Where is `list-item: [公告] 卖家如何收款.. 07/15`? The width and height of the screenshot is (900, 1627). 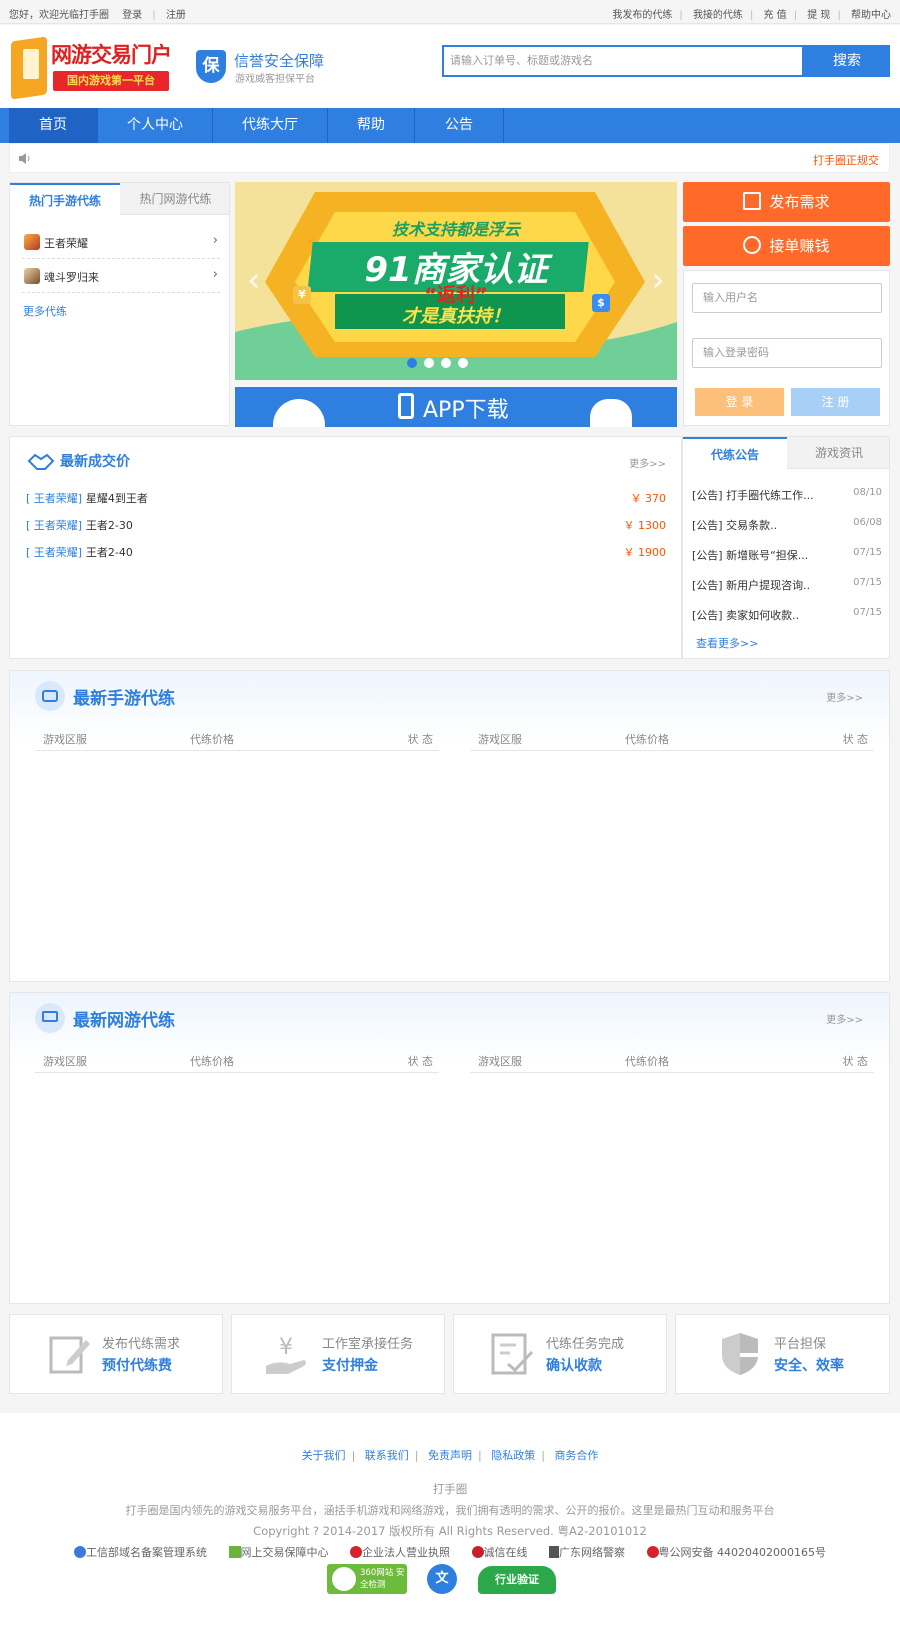 list-item: [公告] 卖家如何收款.. 07/15 is located at coordinates (787, 615).